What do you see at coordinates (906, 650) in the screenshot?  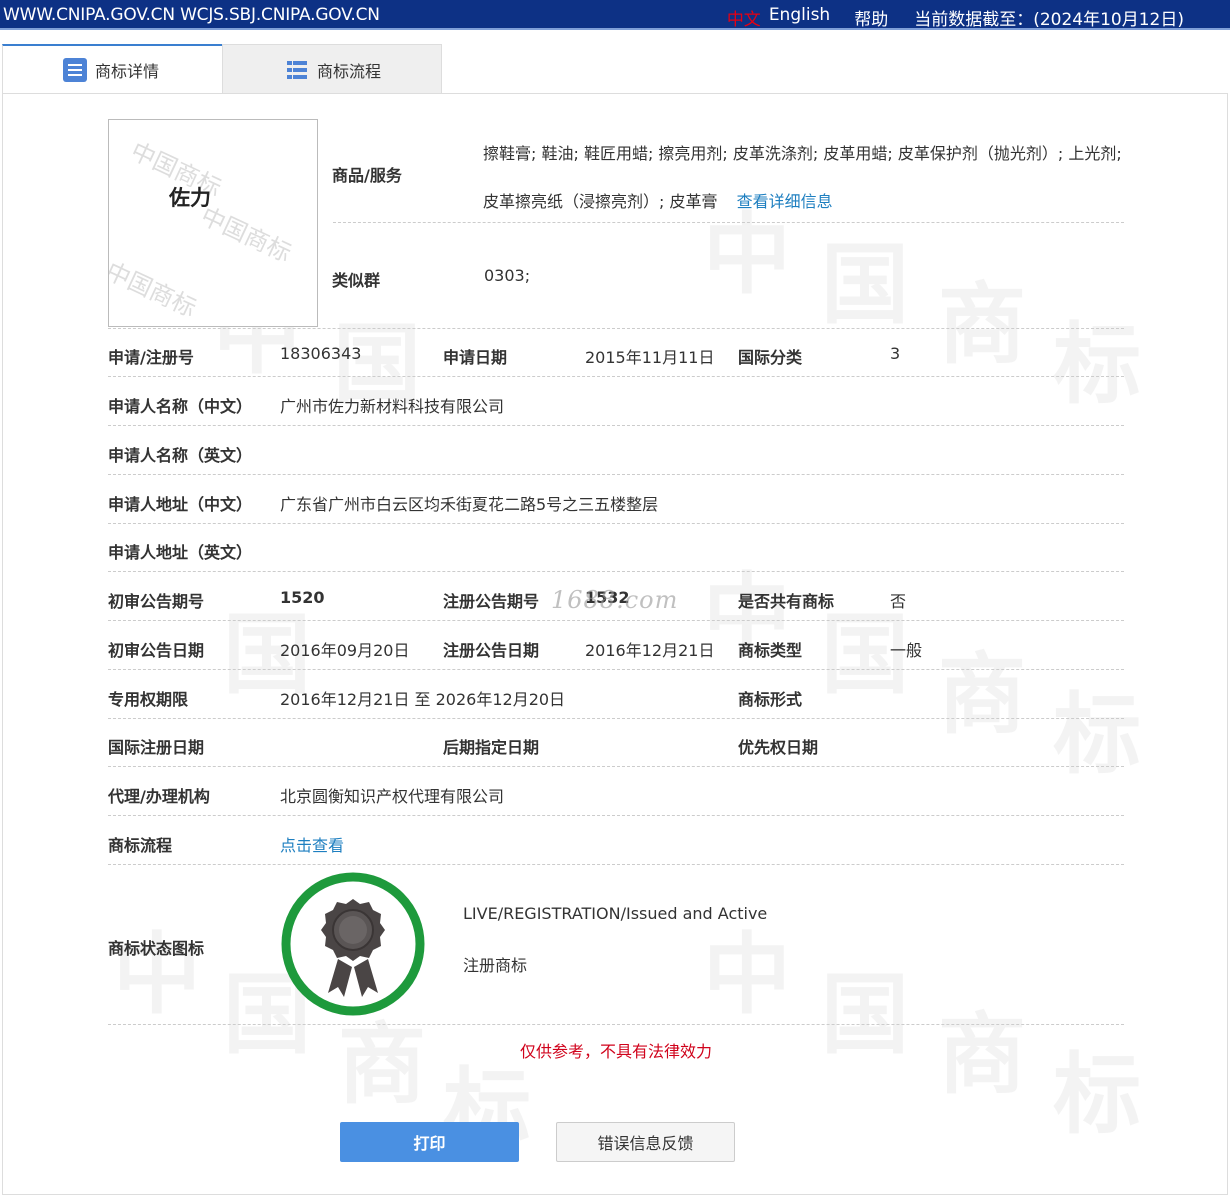 I see `type-value: 一般` at bounding box center [906, 650].